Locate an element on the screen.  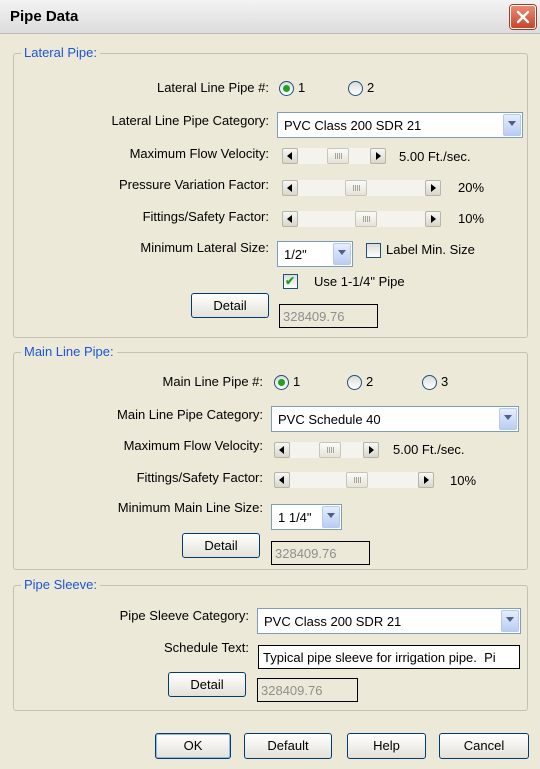
lateral-min-size-select: 1/2" is located at coordinates (315, 254).